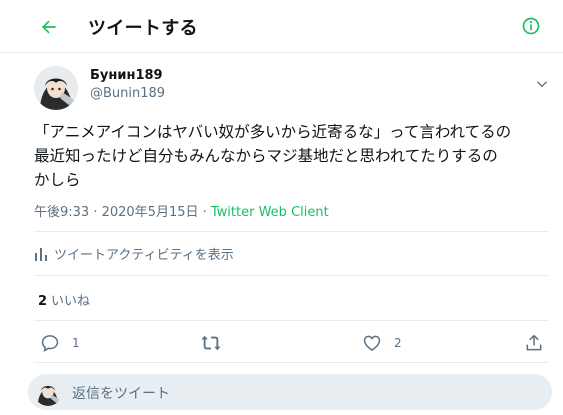 This screenshot has height=415, width=563. I want to click on header: ツイートする, so click(281, 26).